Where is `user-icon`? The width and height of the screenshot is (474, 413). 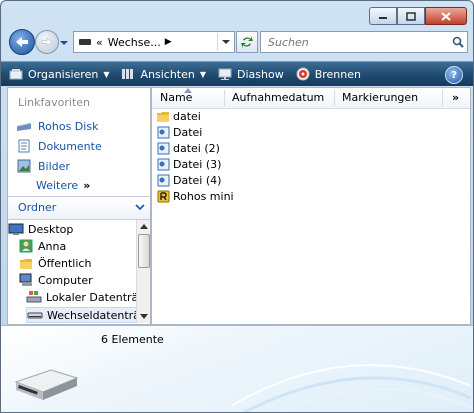
user-icon is located at coordinates (26, 246).